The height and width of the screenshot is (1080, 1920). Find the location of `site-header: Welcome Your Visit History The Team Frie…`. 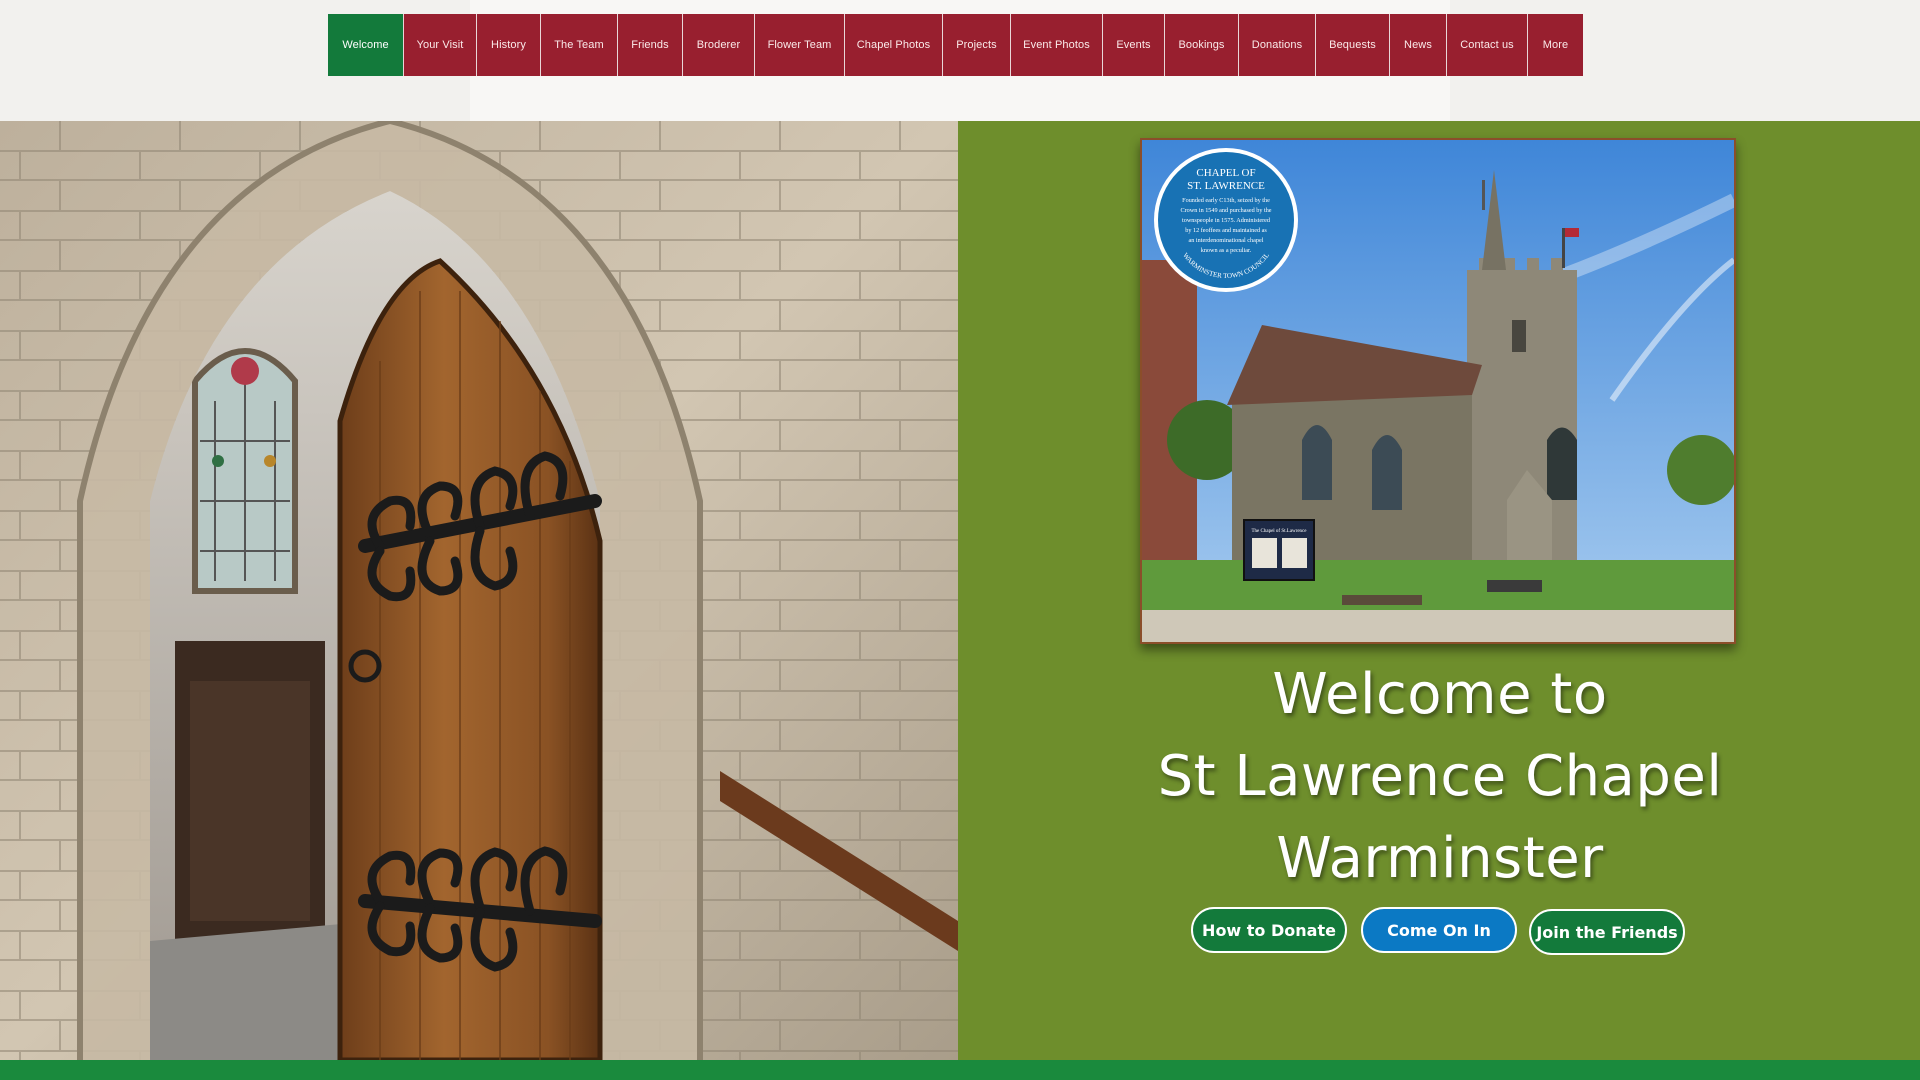

site-header: Welcome Your Visit History The Team Frie… is located at coordinates (960, 60).